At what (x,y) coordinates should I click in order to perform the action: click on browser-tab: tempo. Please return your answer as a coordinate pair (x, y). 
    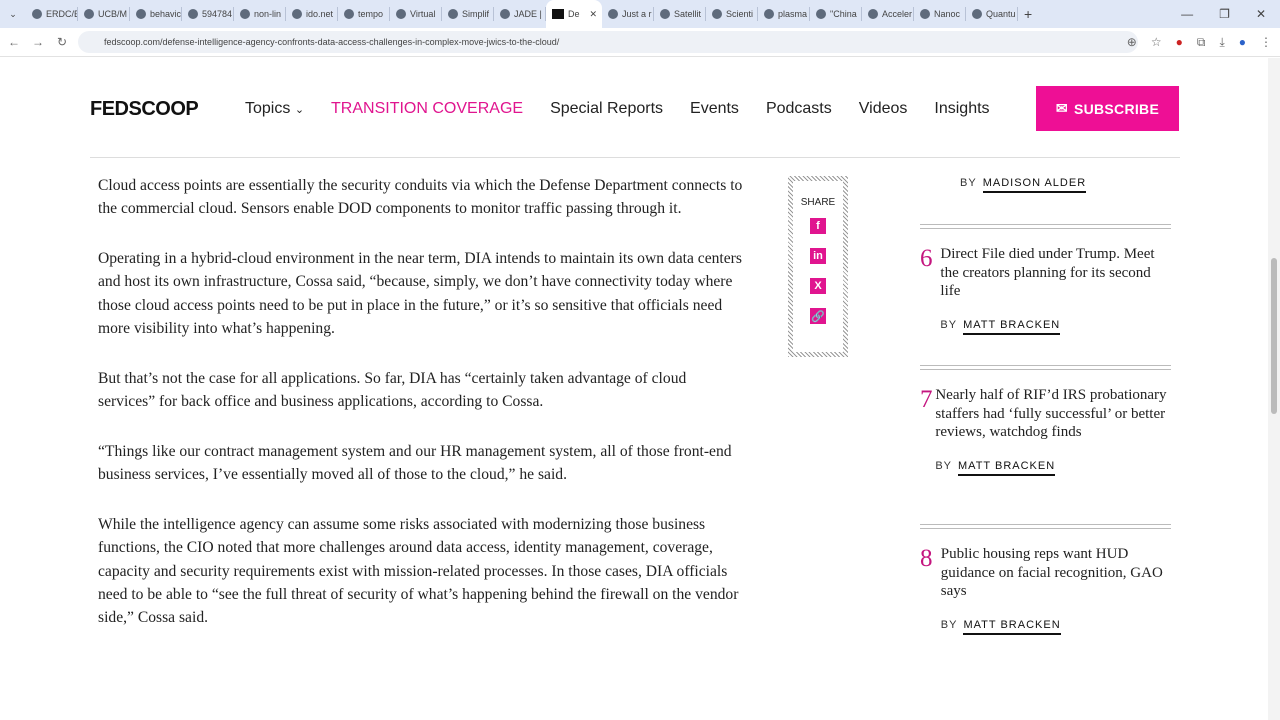
    Looking at the image, I should click on (364, 14).